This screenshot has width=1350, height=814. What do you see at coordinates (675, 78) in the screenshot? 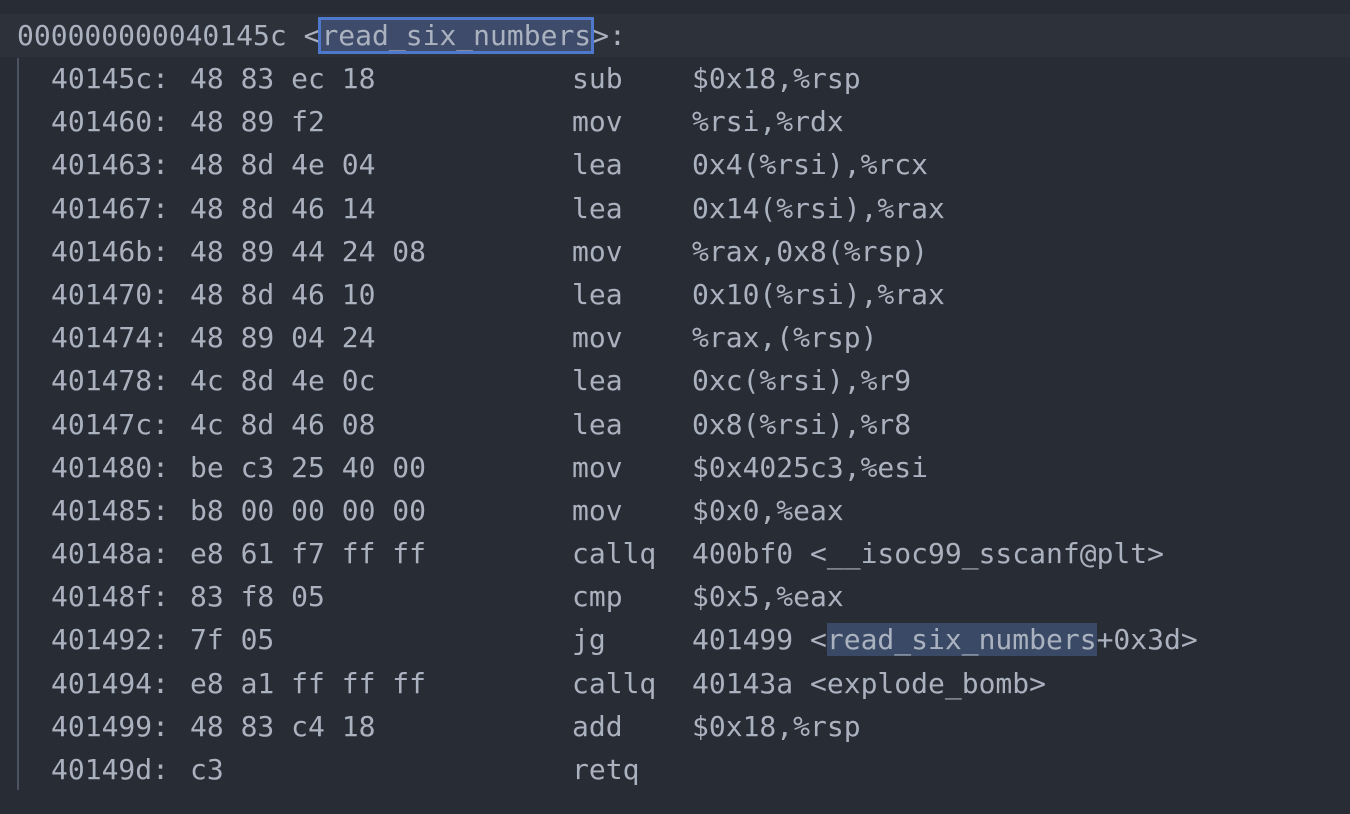
I see `instruction-row: 40145c: 48 83 ec 18 sub $0x18,%rsp` at bounding box center [675, 78].